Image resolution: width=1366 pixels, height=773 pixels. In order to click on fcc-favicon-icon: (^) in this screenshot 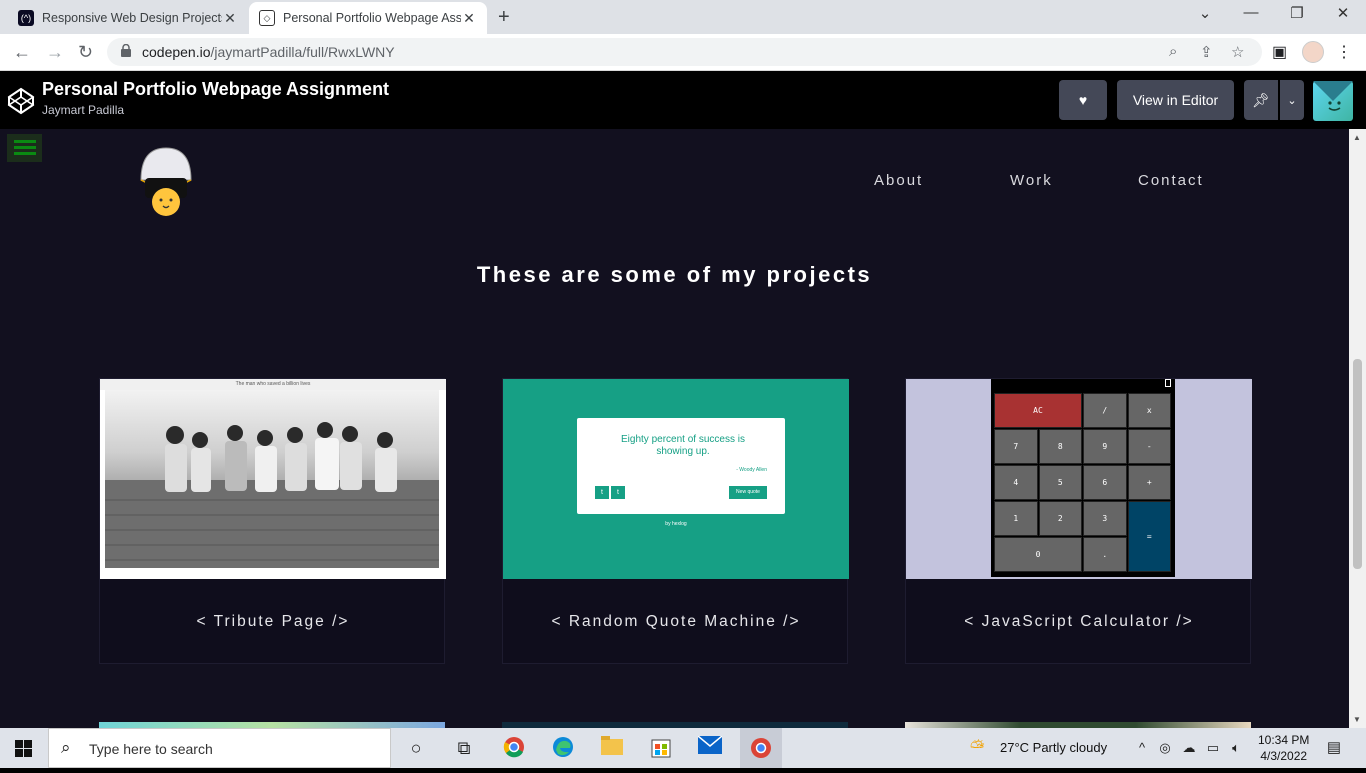, I will do `click(26, 18)`.